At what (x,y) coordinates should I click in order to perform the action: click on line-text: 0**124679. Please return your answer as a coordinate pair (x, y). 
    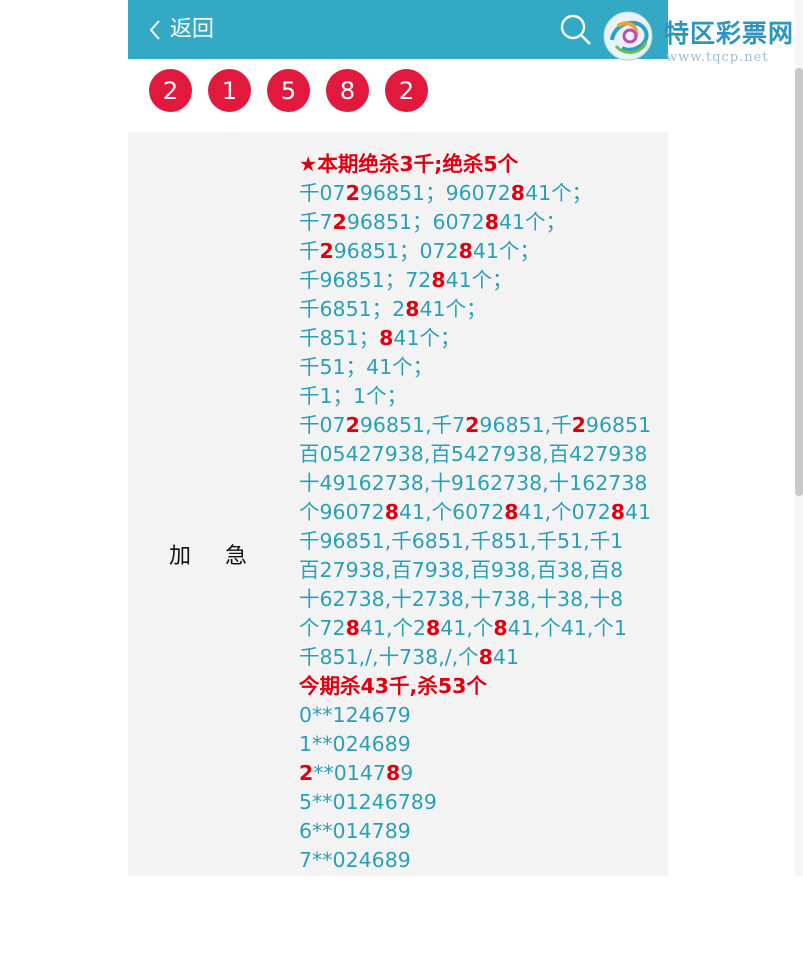
    Looking at the image, I should click on (355, 715).